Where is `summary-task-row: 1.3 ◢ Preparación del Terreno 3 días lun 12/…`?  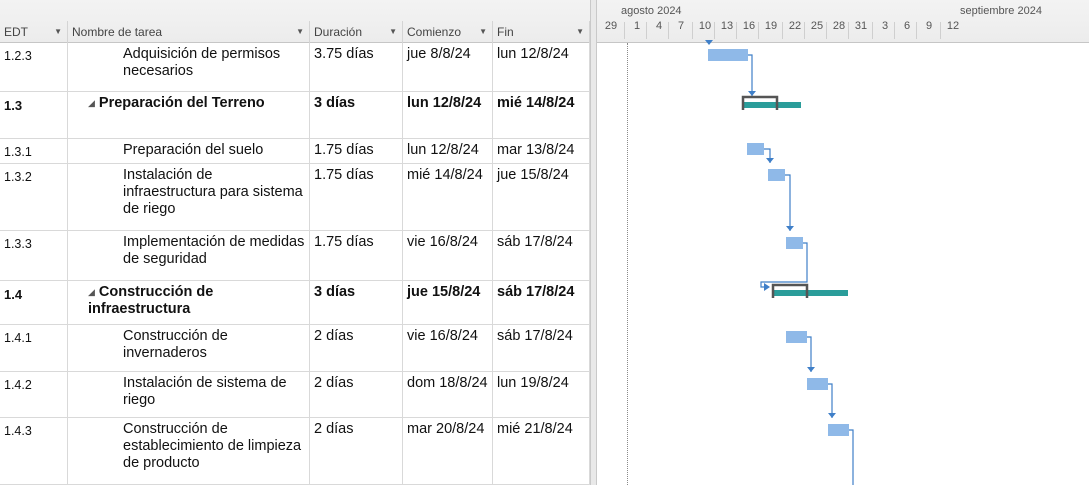
summary-task-row: 1.3 ◢ Preparación del Terreno 3 días lun 12/… is located at coordinates (295, 115).